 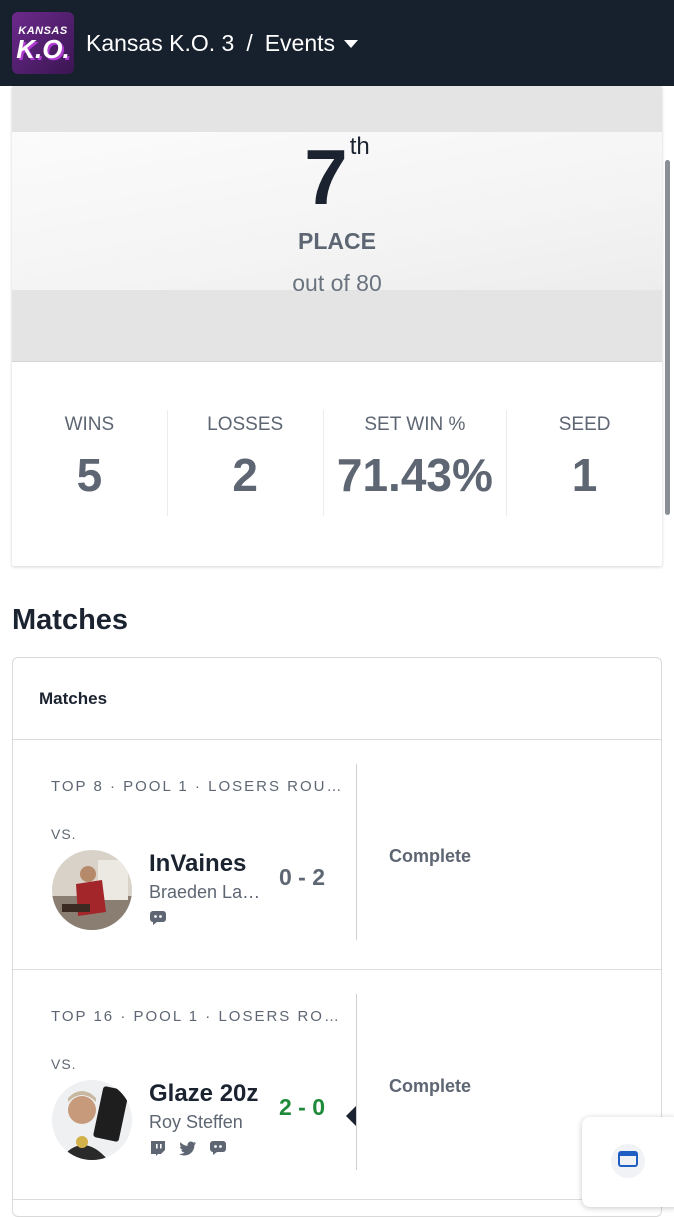 I want to click on stat-label: SET WIN %, so click(x=415, y=424).